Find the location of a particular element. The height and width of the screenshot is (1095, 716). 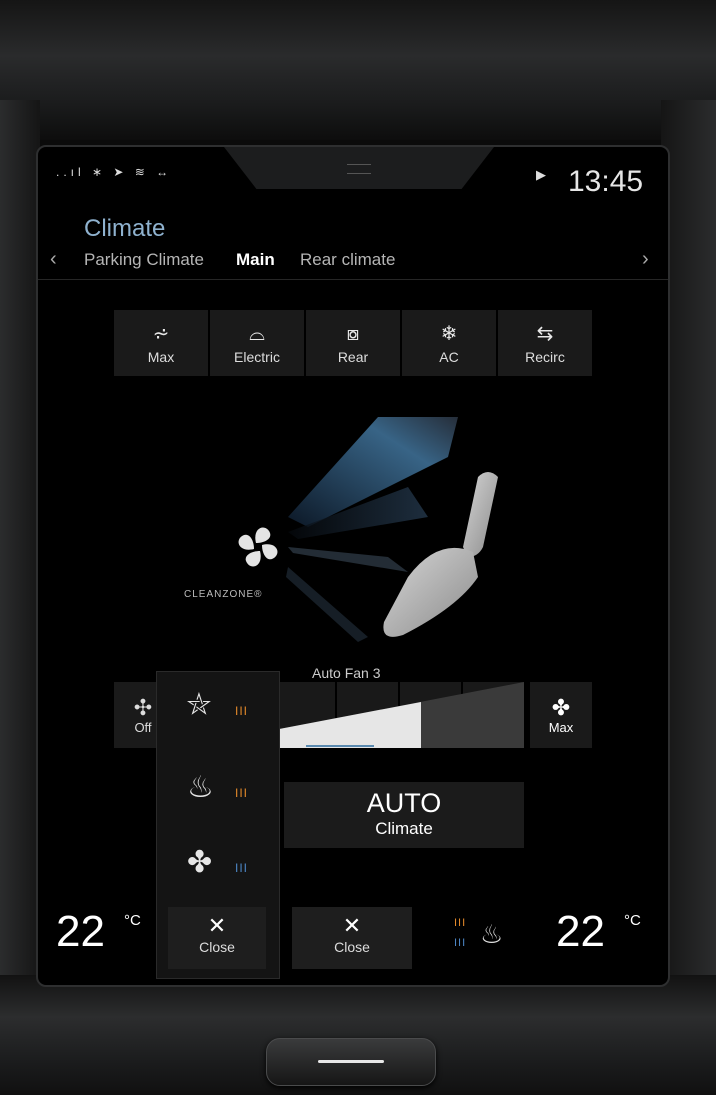

recirc-button: ⇆ Recirc is located at coordinates (545, 343).